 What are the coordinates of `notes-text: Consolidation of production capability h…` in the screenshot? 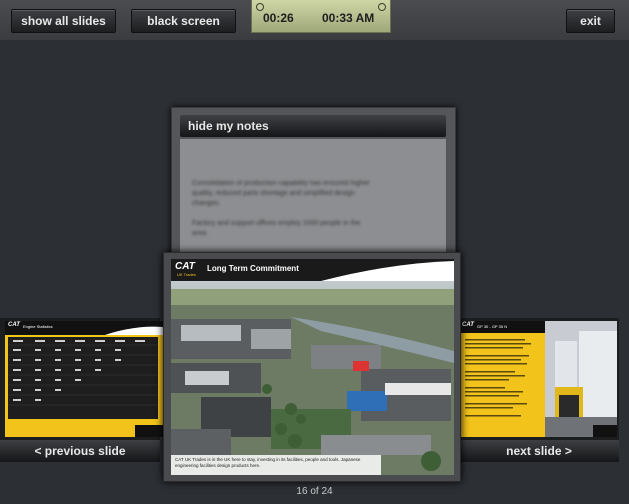 It's located at (281, 208).